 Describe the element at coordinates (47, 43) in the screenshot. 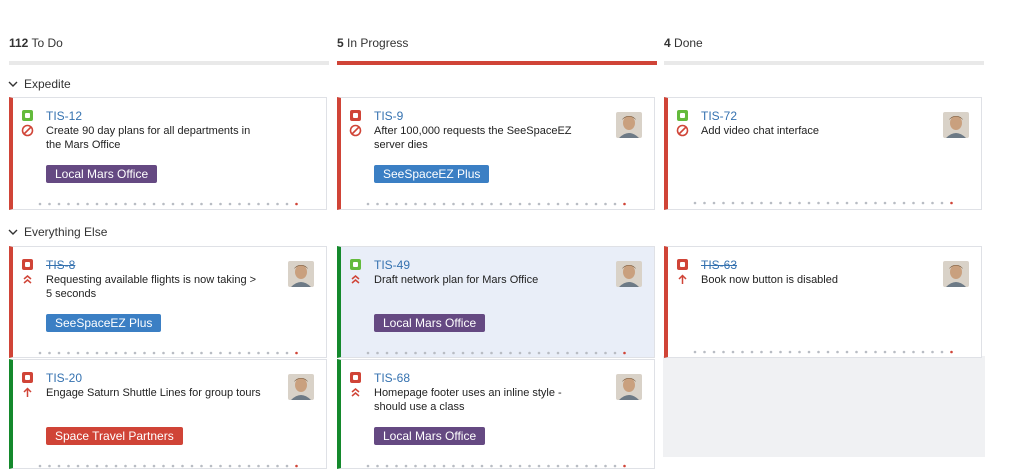

I see `column-name: To Do` at that location.